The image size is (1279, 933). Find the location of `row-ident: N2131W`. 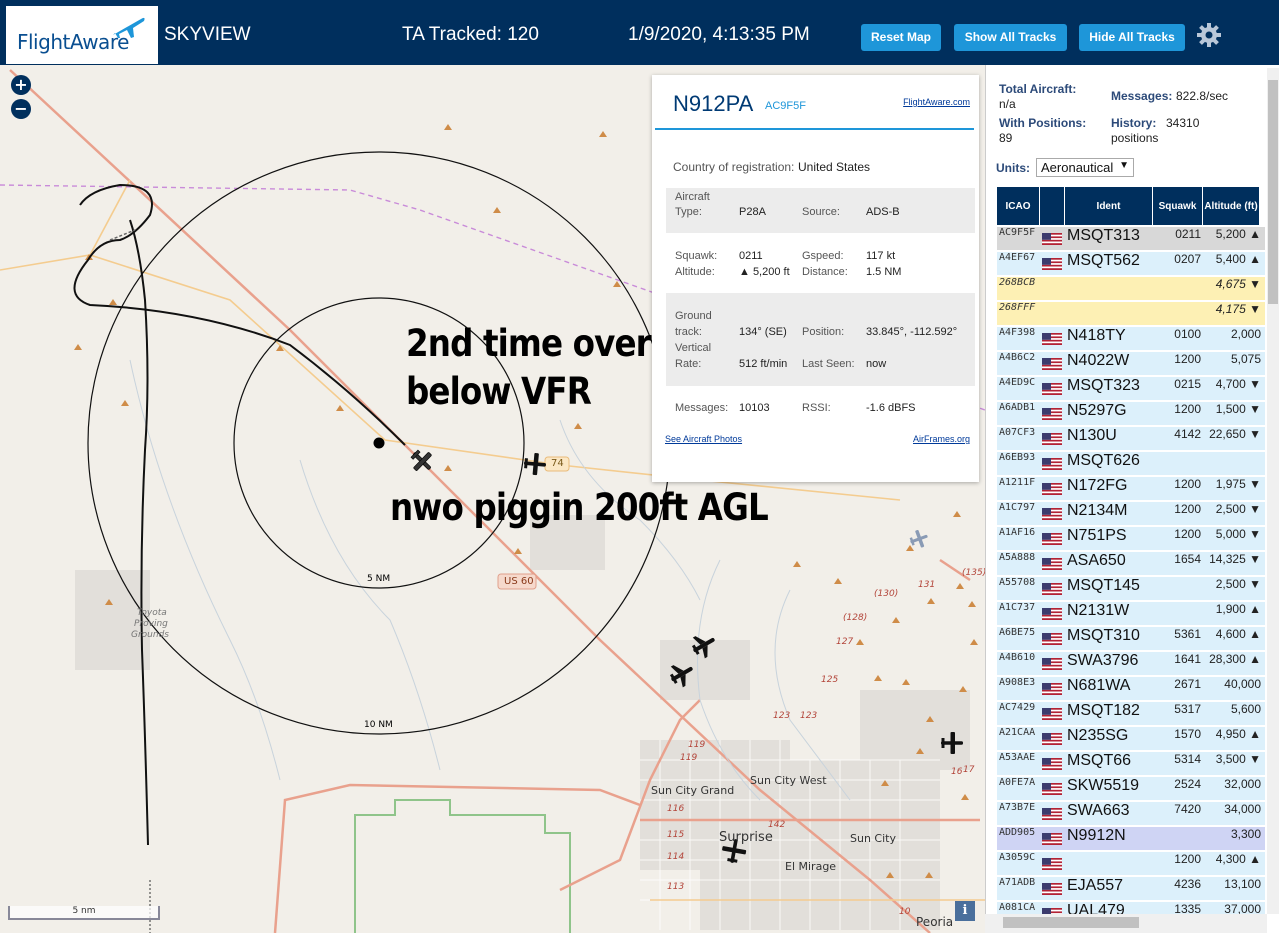

row-ident: N2131W is located at coordinates (1098, 610).